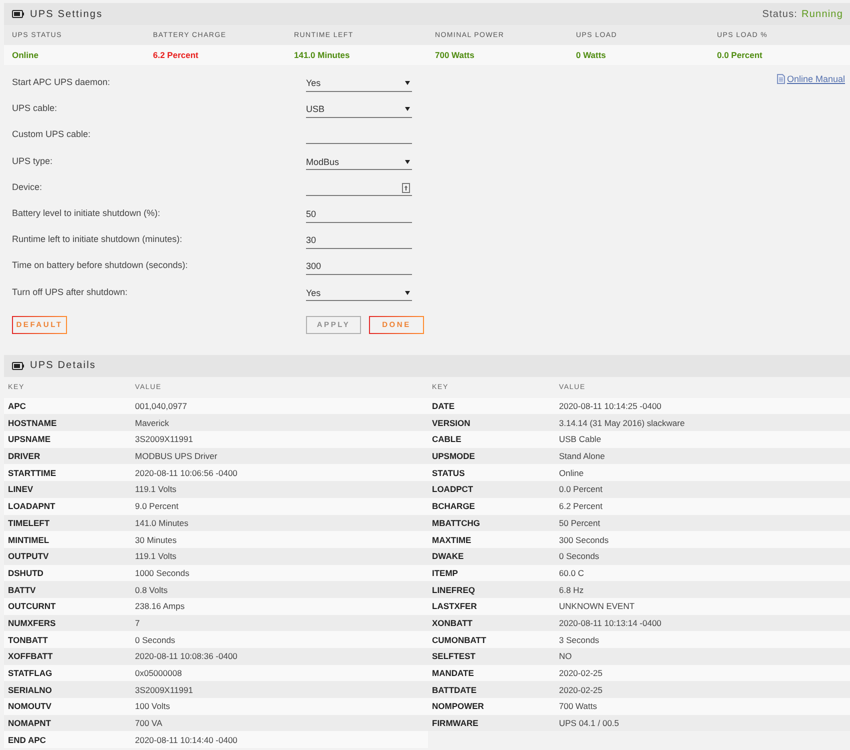 The width and height of the screenshot is (850, 750). What do you see at coordinates (702, 423) in the screenshot?
I see `value-cell: 3.14.14 (31 May 2016) slackware` at bounding box center [702, 423].